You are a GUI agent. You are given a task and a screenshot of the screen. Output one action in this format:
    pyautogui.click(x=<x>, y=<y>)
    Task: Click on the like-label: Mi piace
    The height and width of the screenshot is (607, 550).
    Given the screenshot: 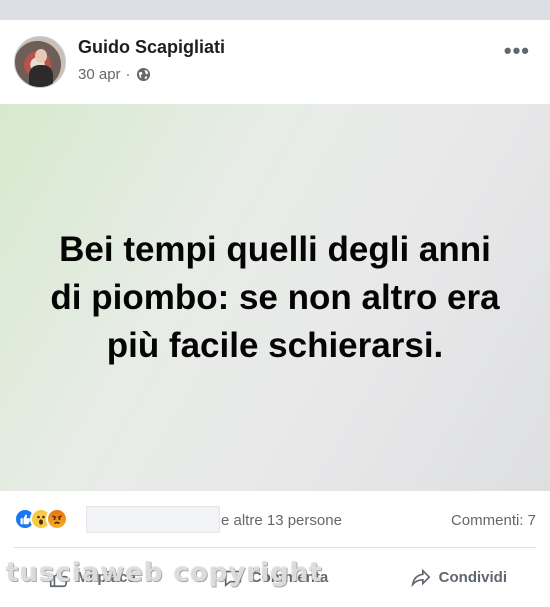 What is the action you would take?
    pyautogui.click(x=106, y=577)
    